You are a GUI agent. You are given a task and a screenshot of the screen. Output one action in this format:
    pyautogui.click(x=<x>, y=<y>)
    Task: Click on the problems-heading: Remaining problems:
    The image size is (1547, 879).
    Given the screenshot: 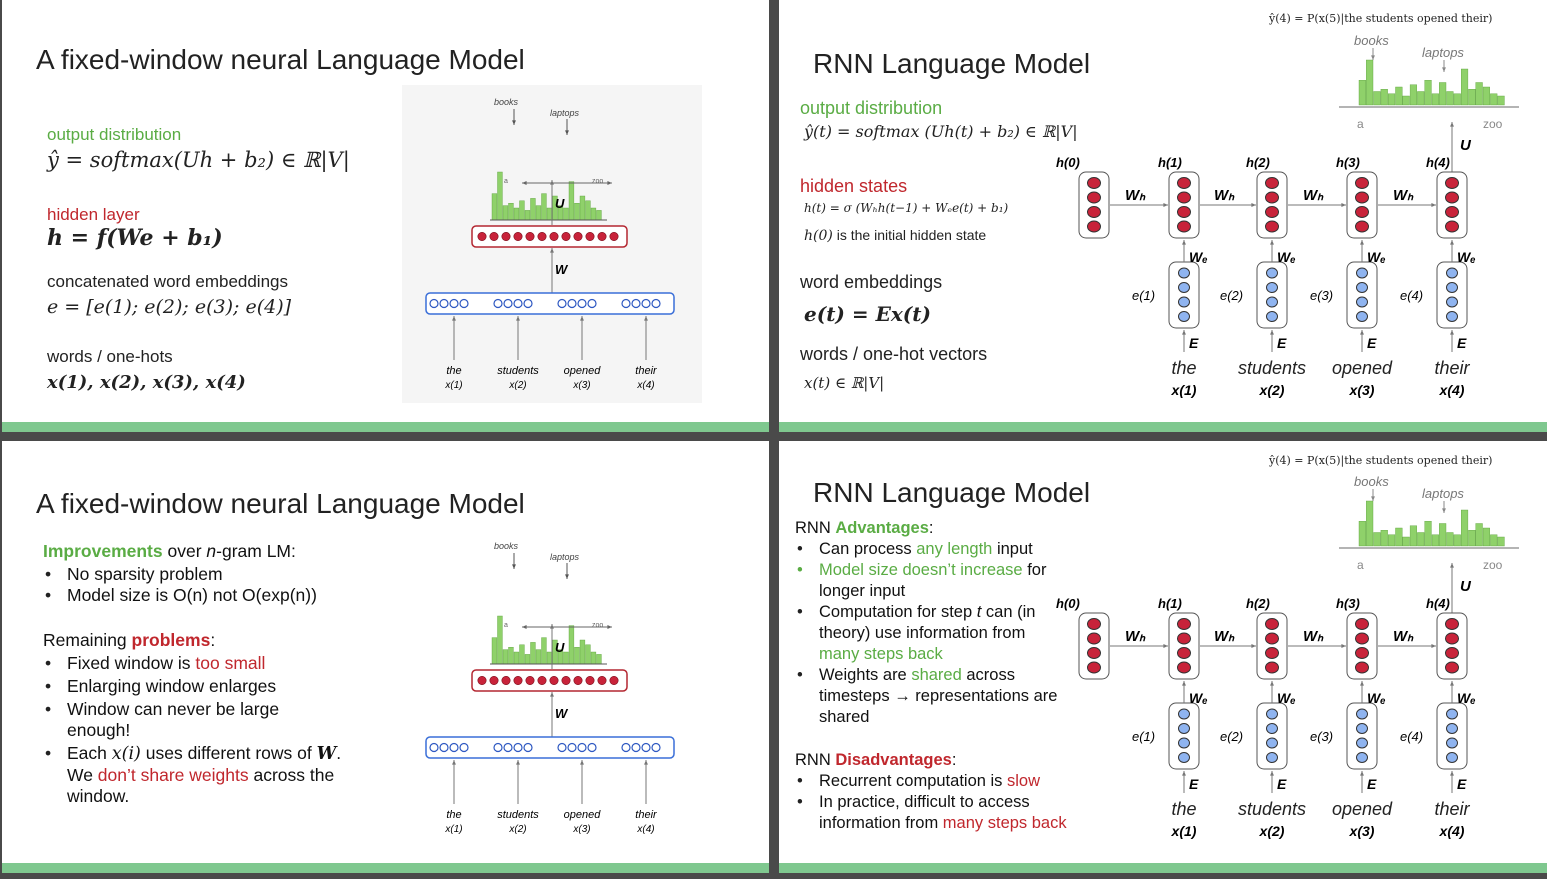 What is the action you would take?
    pyautogui.click(x=213, y=640)
    